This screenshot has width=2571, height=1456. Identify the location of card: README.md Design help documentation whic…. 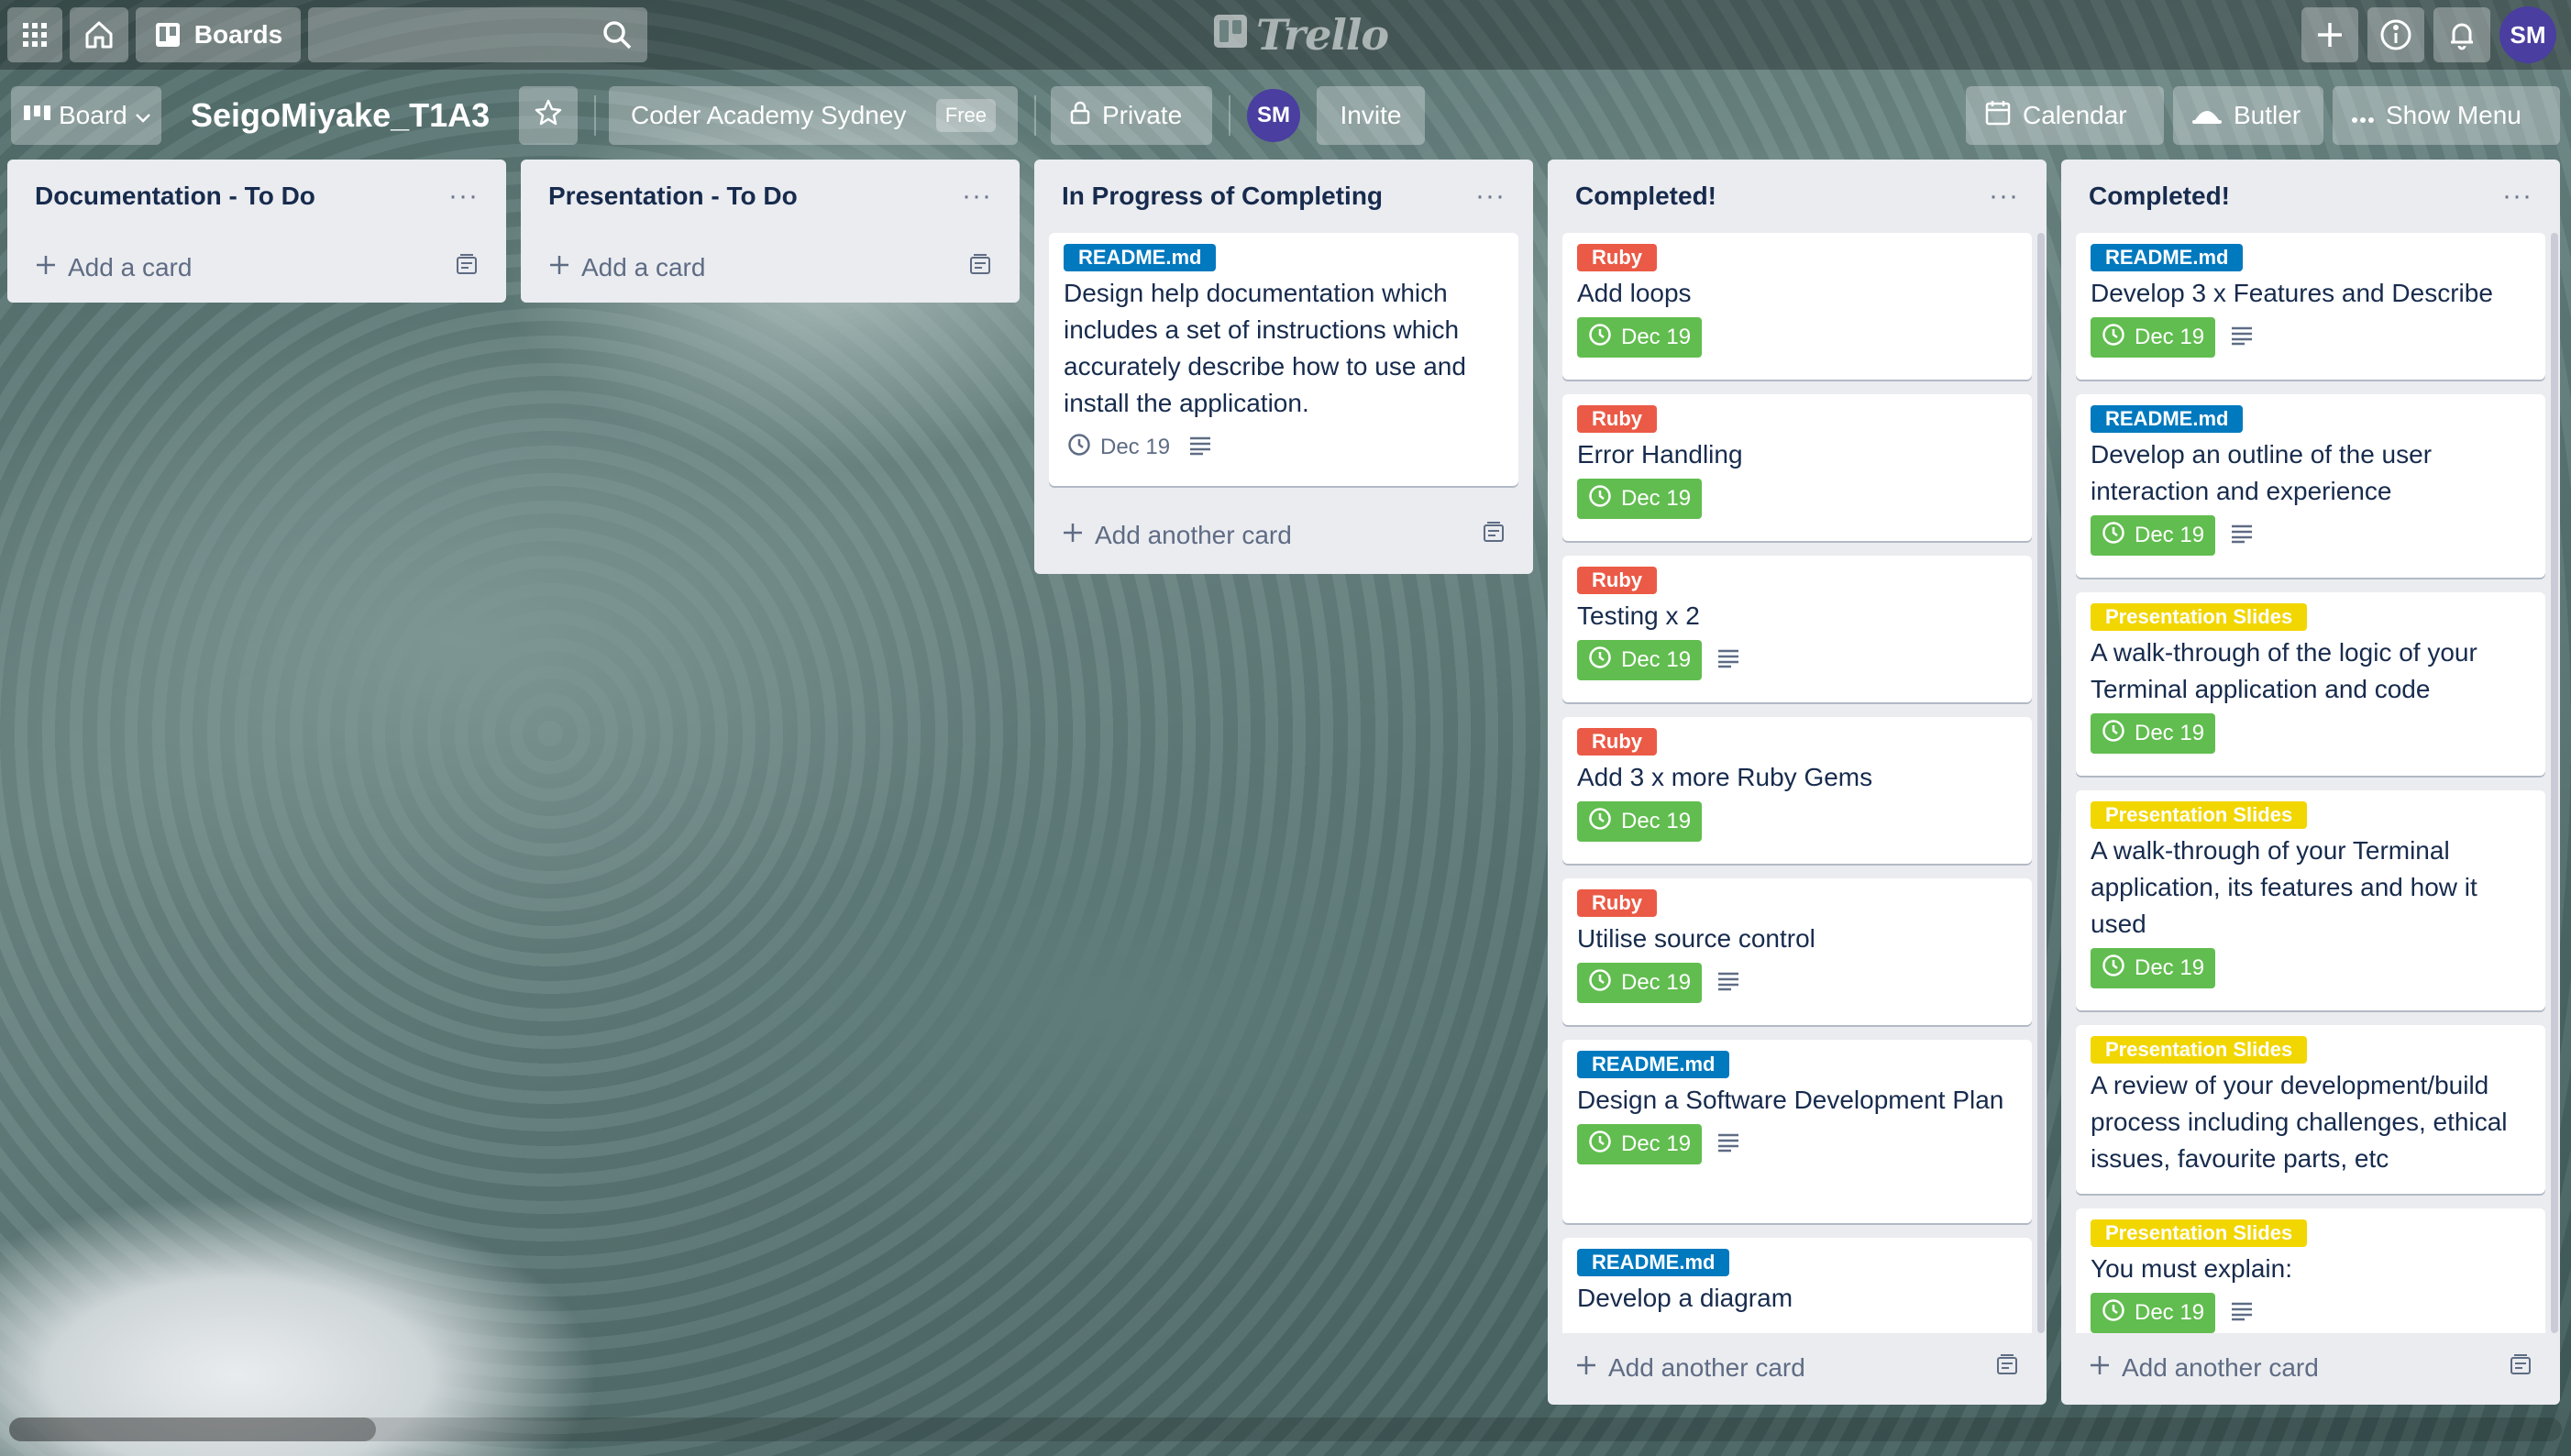
(1283, 359).